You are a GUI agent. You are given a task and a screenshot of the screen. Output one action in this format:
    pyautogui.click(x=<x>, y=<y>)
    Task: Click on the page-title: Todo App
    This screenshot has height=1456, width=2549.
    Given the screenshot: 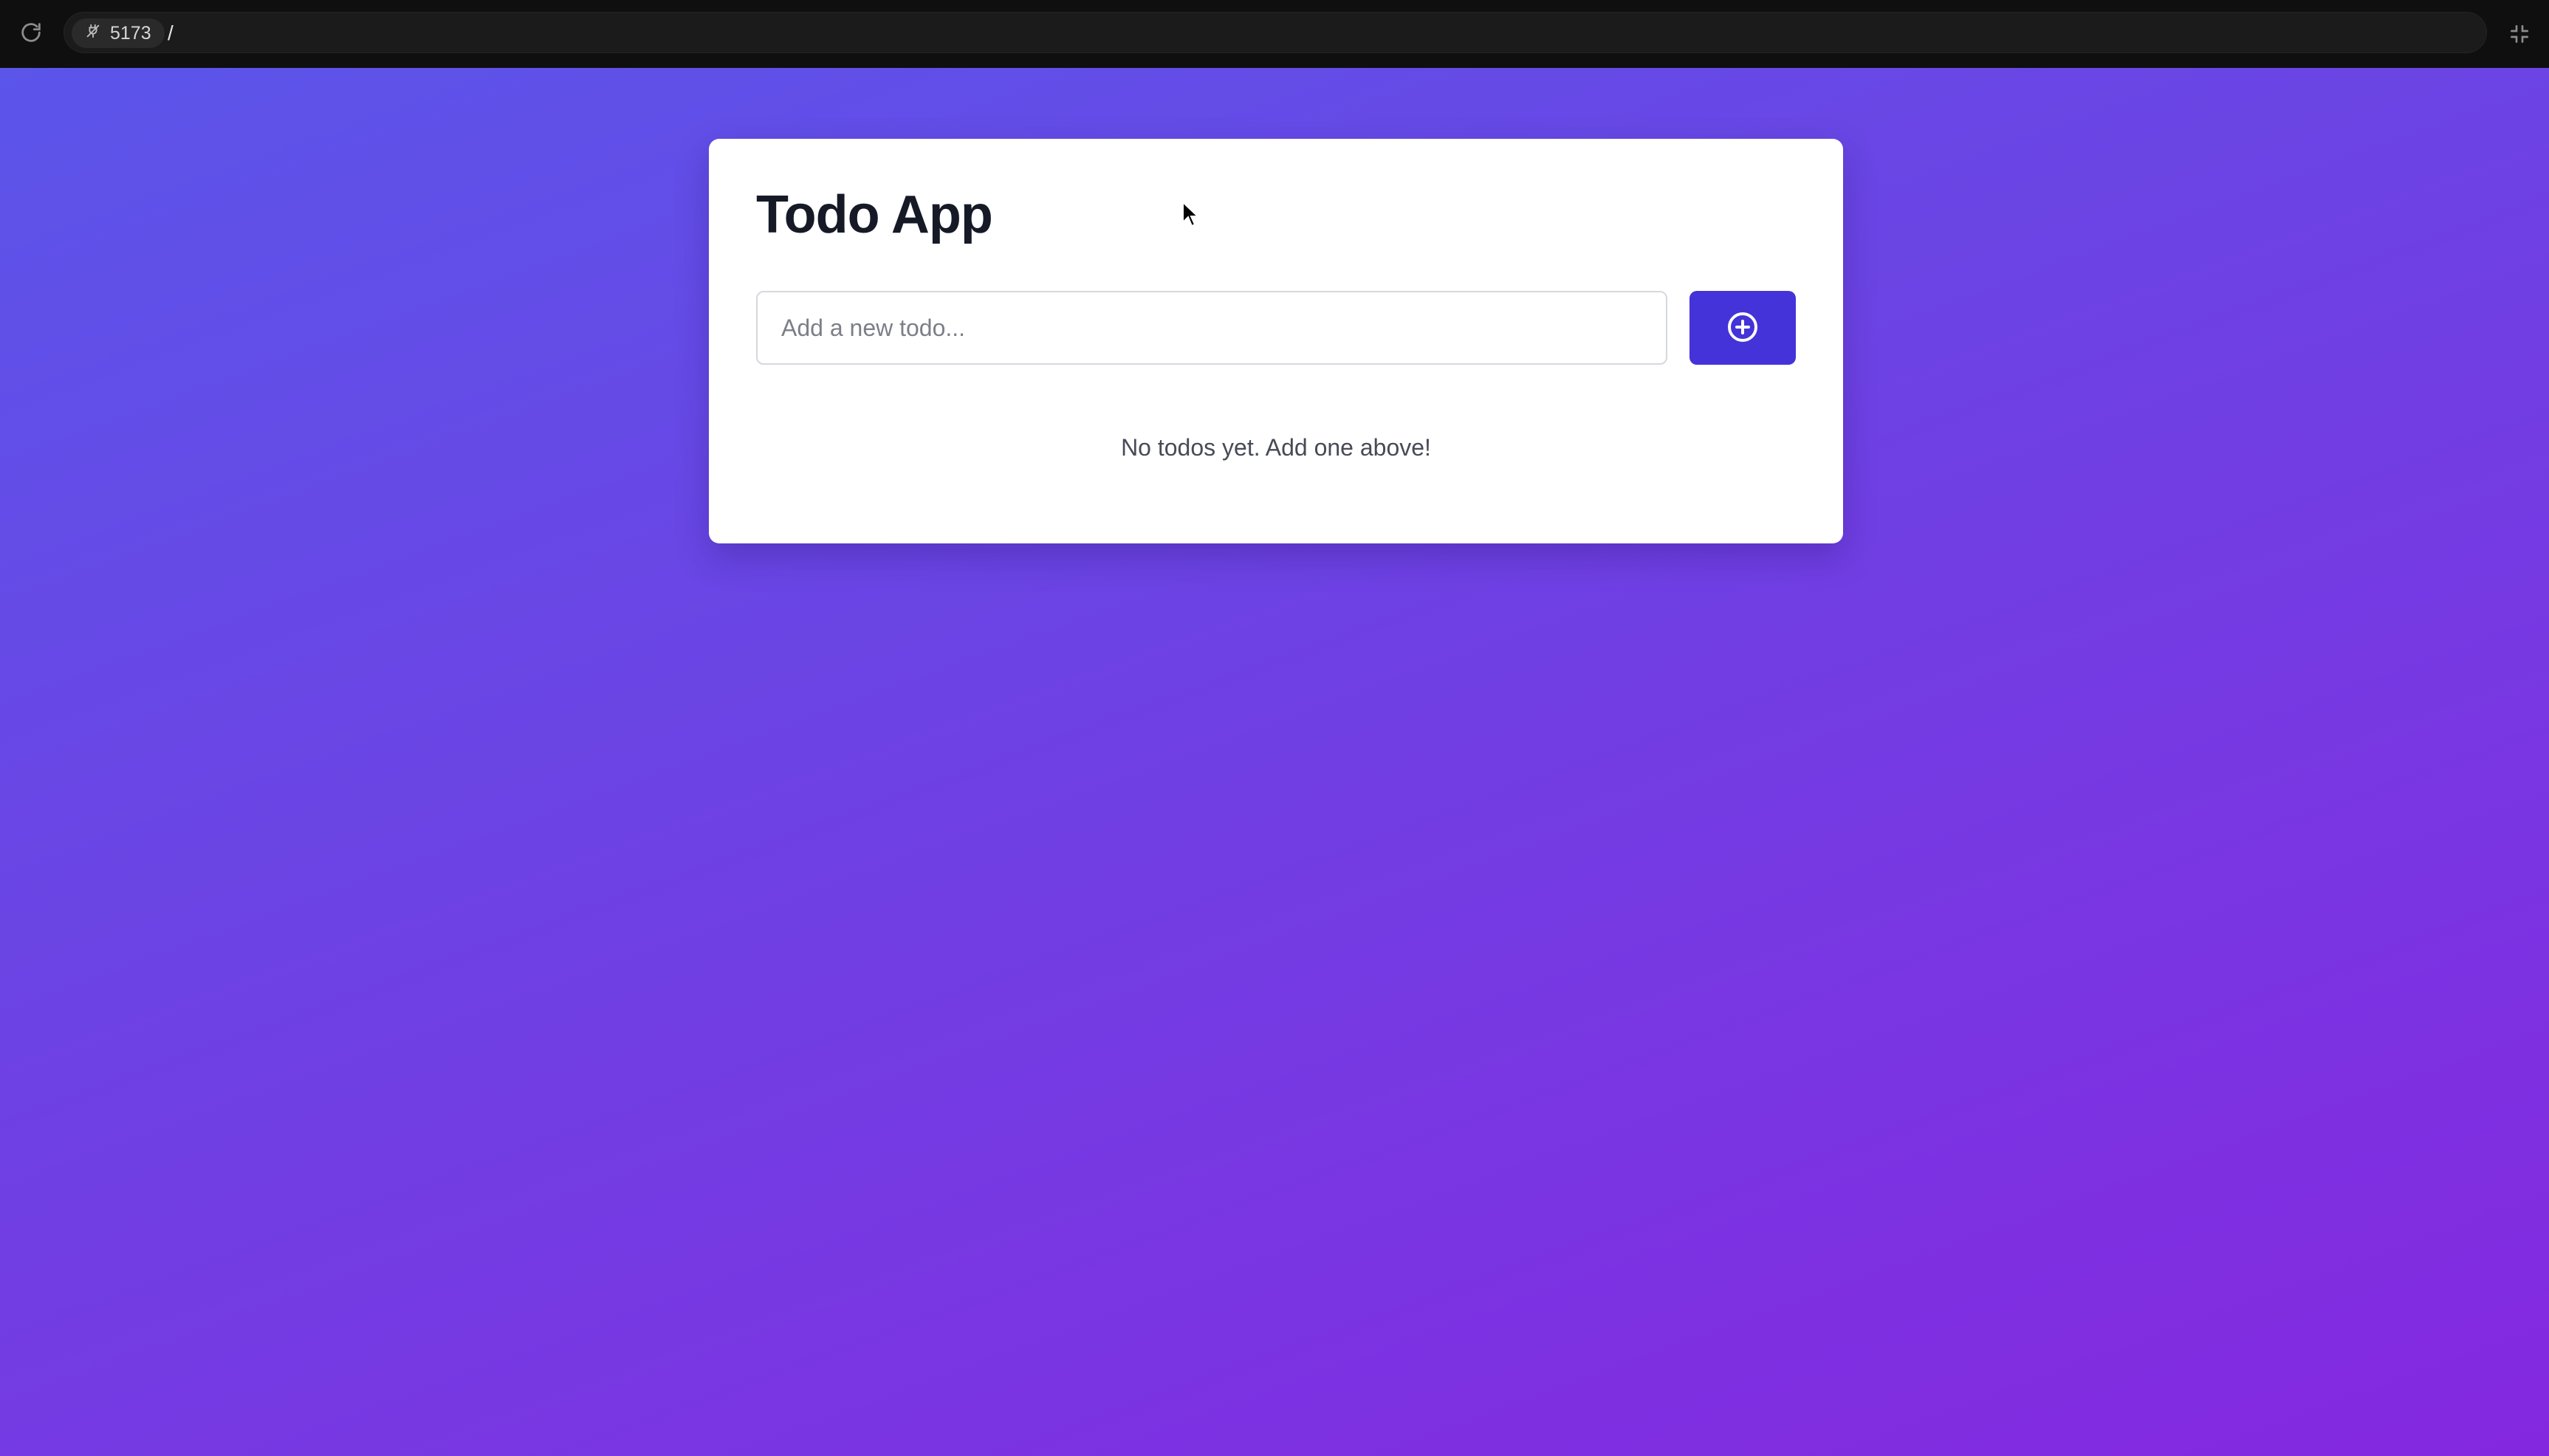 What is the action you would take?
    pyautogui.click(x=874, y=215)
    